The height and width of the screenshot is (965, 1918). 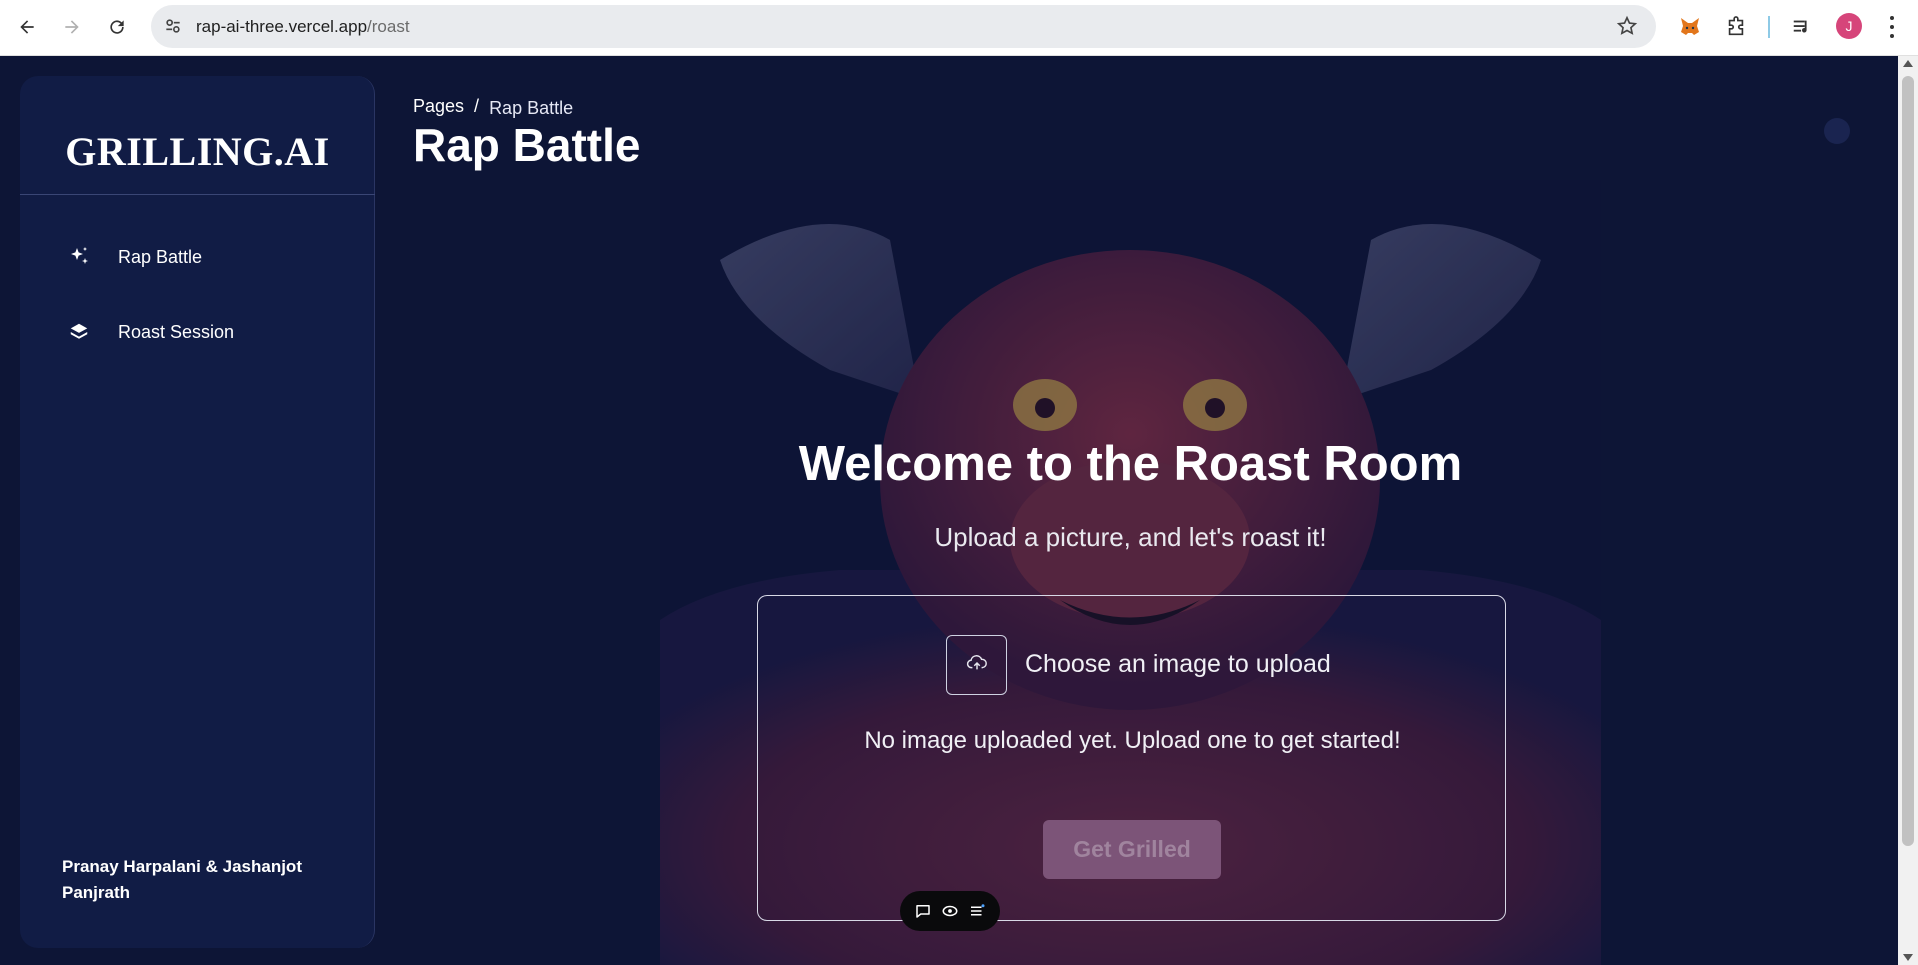 What do you see at coordinates (977, 911) in the screenshot?
I see `list-menu-icon` at bounding box center [977, 911].